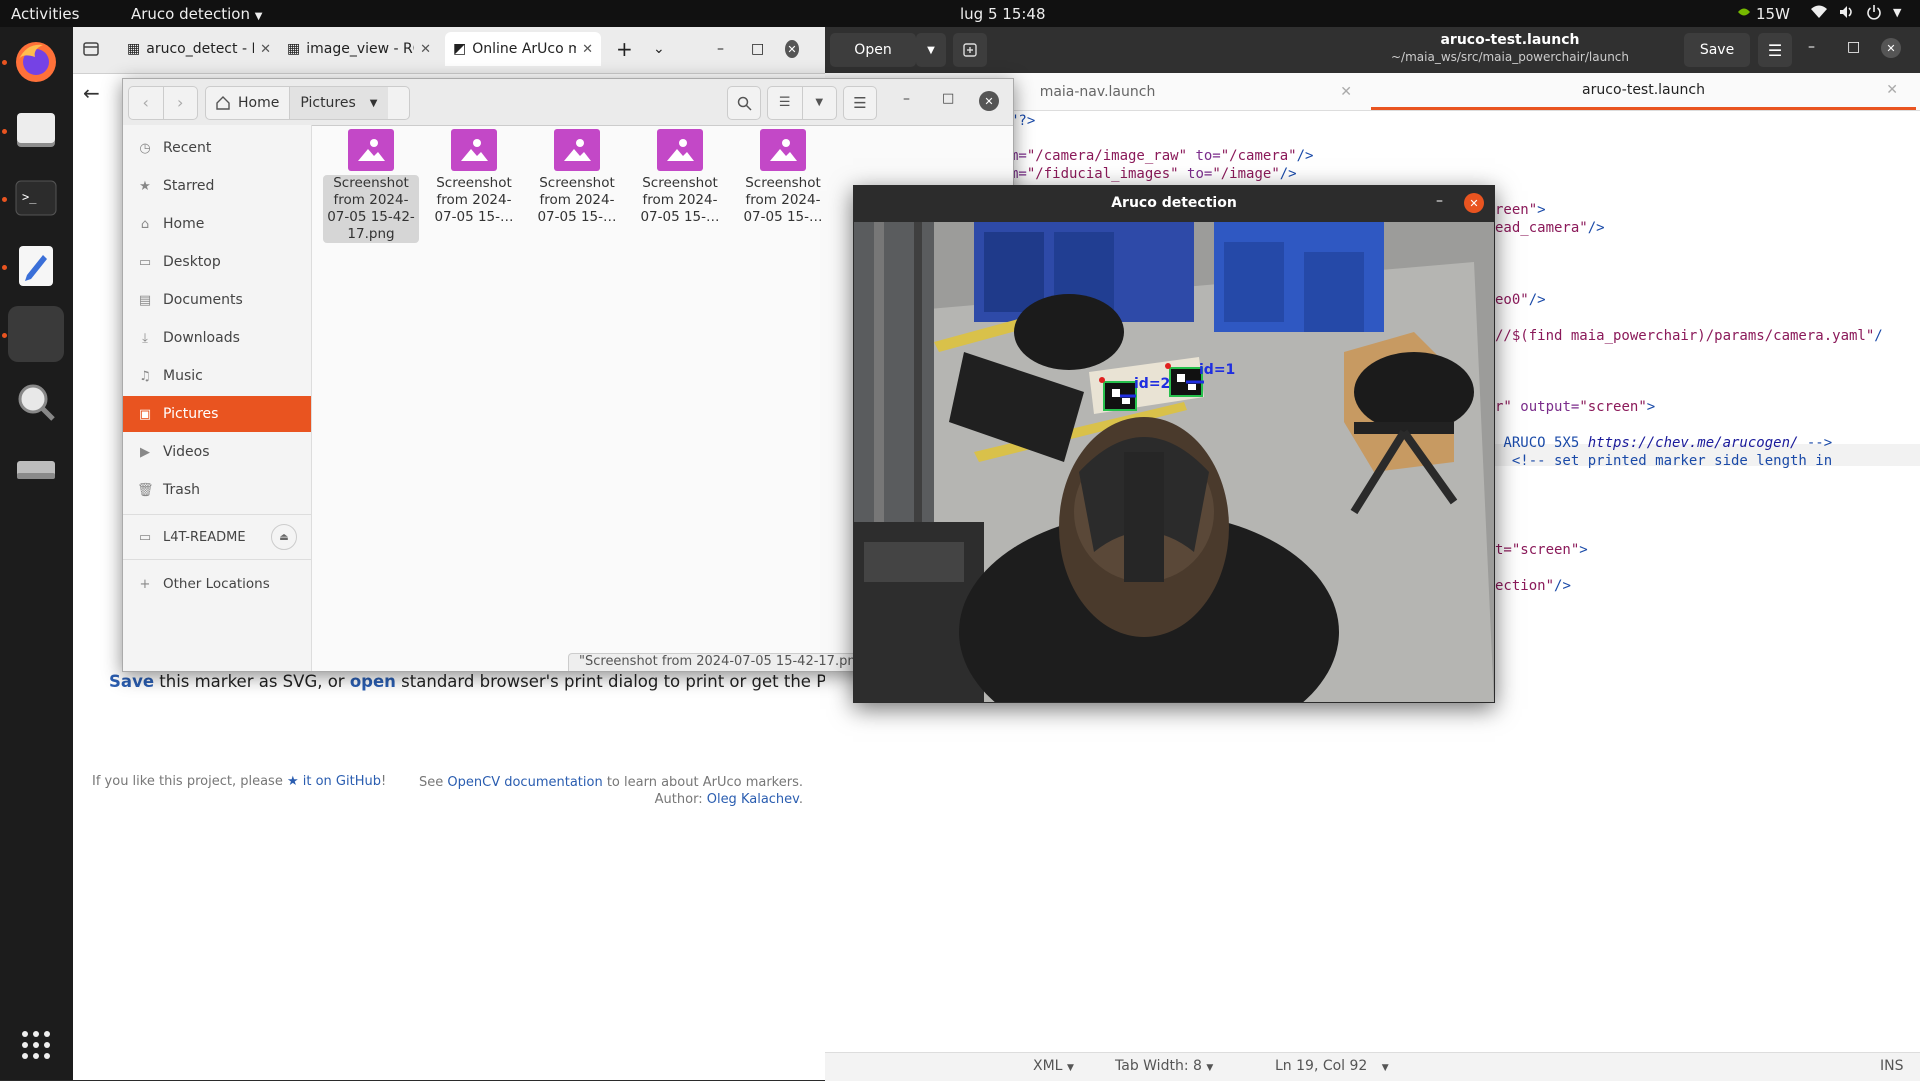 This screenshot has width=1920, height=1081. Describe the element at coordinates (217, 148) in the screenshot. I see `sidebar-item-recent: ◷ Recent` at that location.